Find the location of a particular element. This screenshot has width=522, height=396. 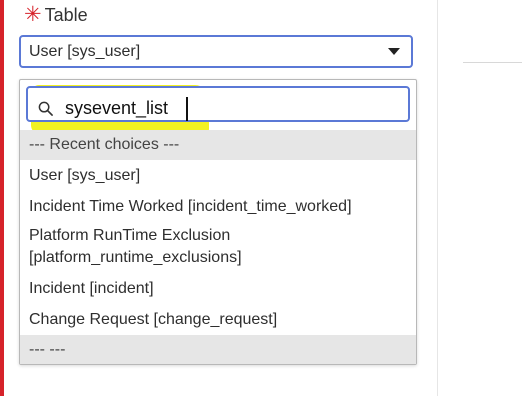

chevron-down-icon is located at coordinates (394, 51).